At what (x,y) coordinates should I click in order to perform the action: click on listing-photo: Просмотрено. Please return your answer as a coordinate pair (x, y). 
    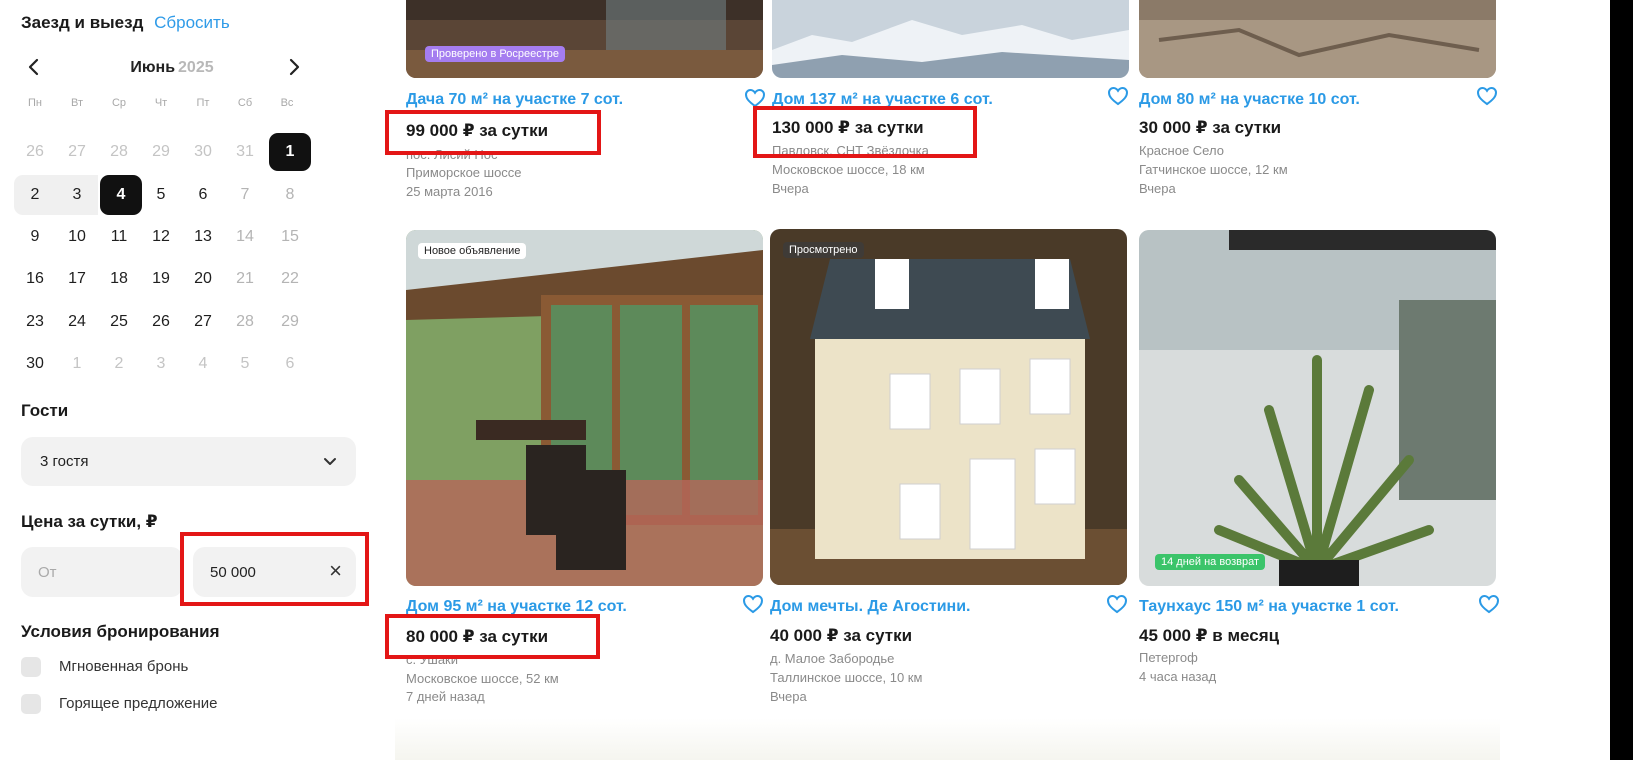
    Looking at the image, I should click on (948, 407).